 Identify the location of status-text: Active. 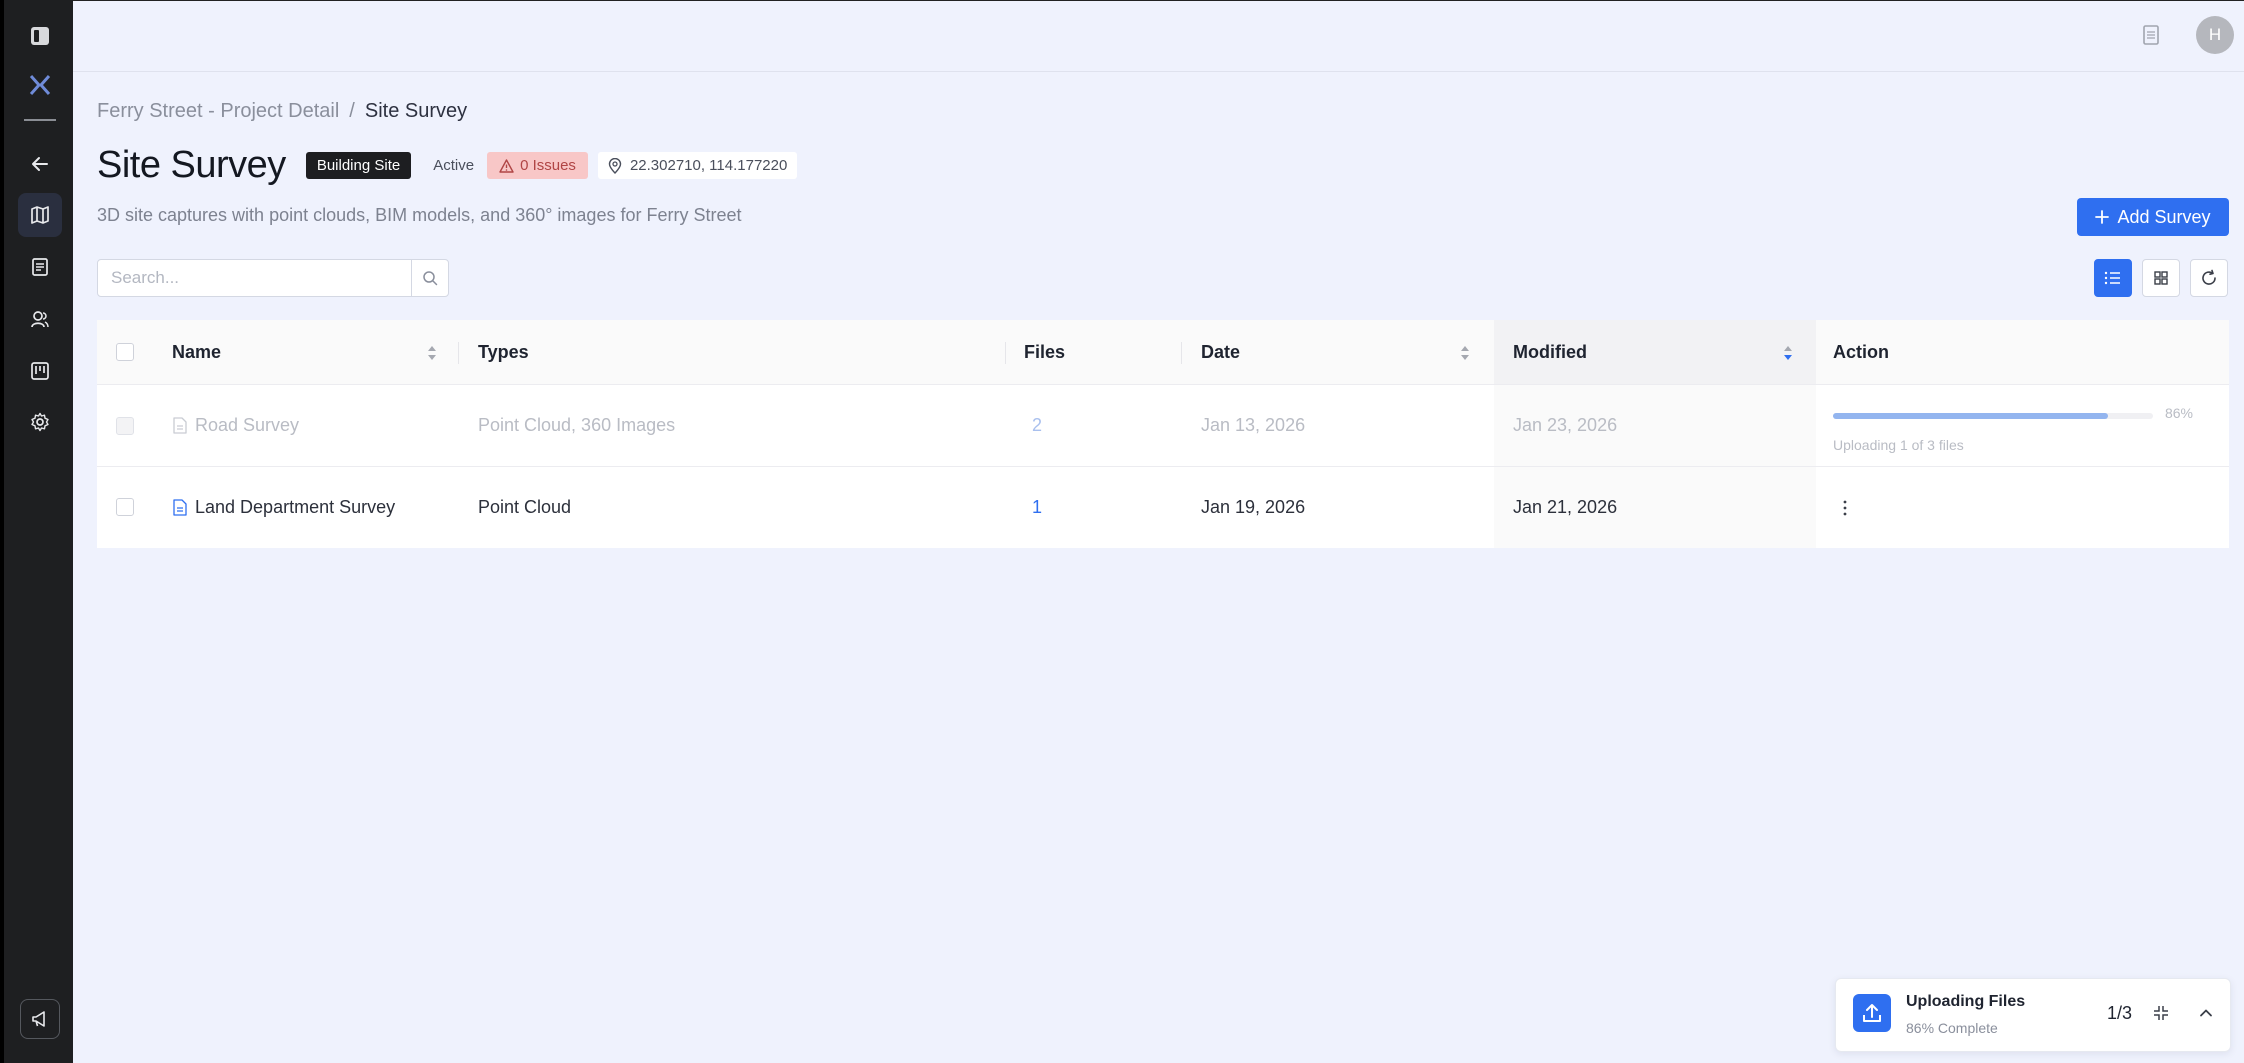
(454, 165).